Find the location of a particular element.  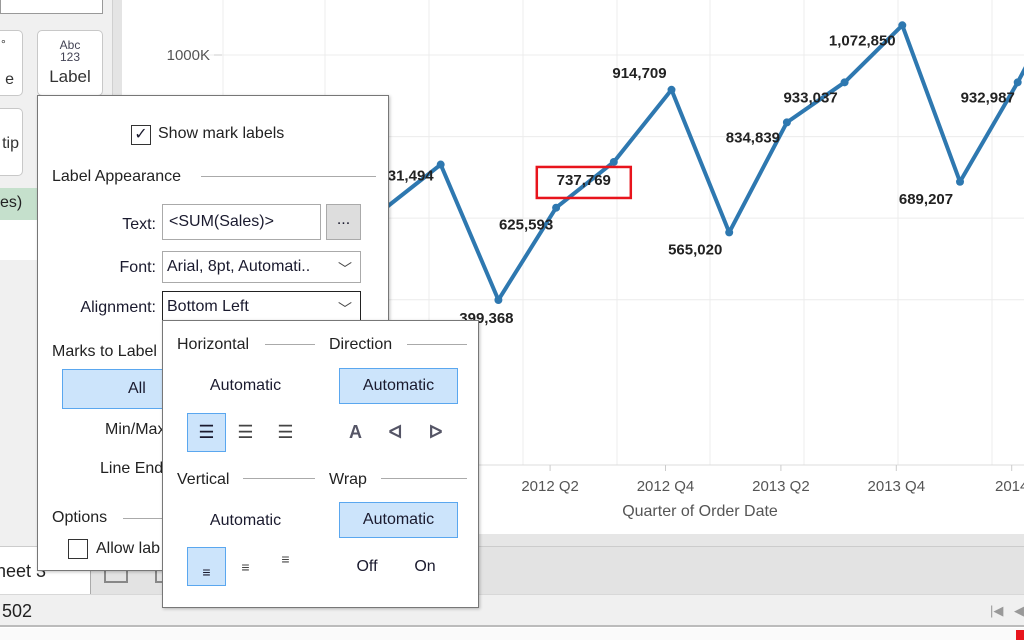

label-abc-123-icon: Abc 123 is located at coordinates (70, 51).